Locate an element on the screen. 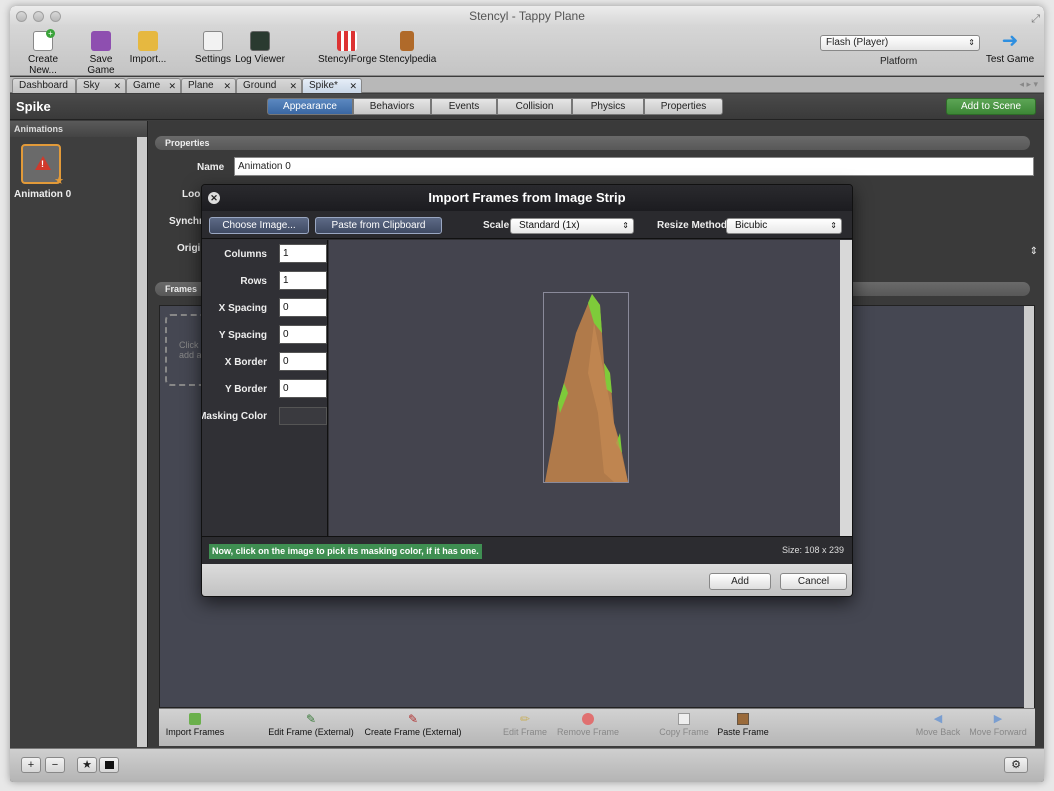  rows-label: Rows is located at coordinates (253, 281).